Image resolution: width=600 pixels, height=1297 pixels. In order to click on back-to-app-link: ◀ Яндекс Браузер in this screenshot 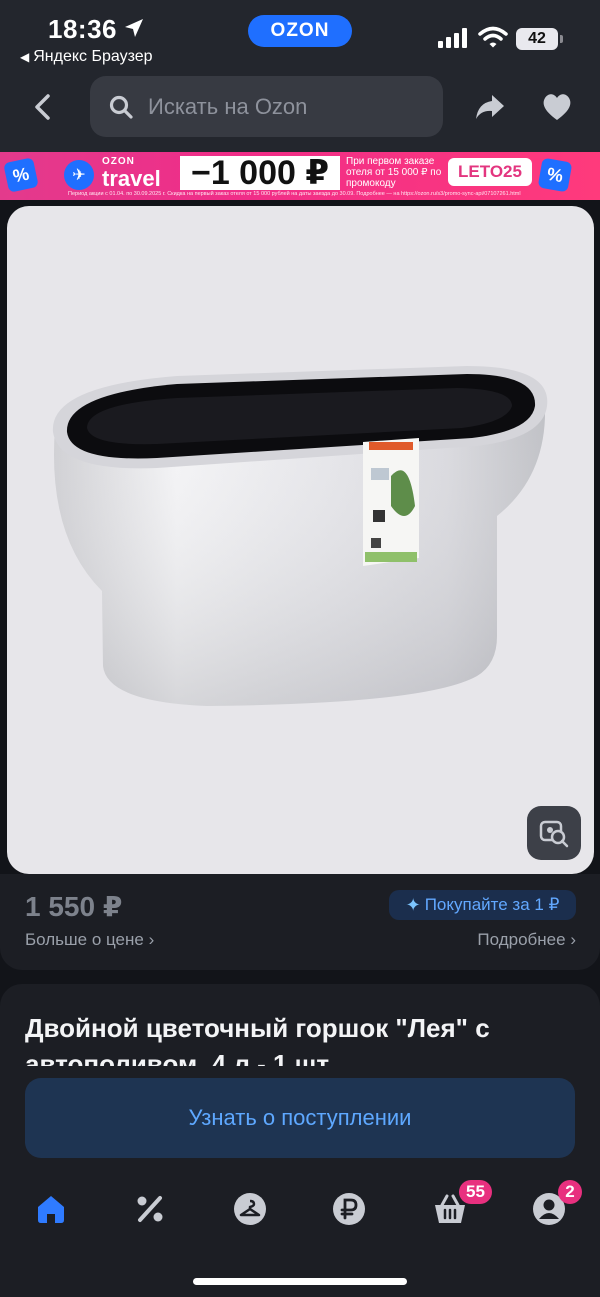, I will do `click(86, 57)`.